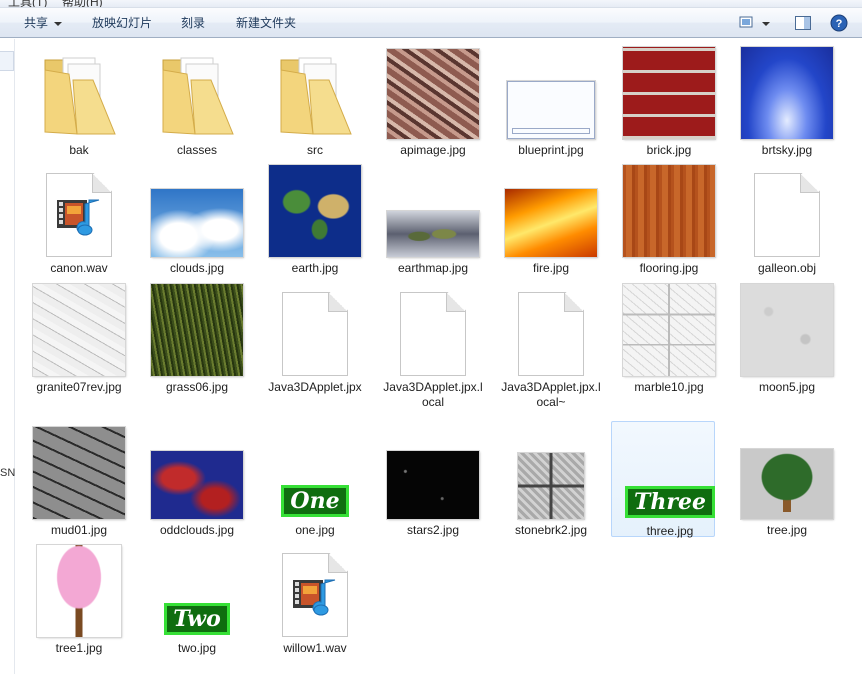 This screenshot has height=674, width=862. I want to click on file-name: oddclouds.jpg, so click(197, 530).